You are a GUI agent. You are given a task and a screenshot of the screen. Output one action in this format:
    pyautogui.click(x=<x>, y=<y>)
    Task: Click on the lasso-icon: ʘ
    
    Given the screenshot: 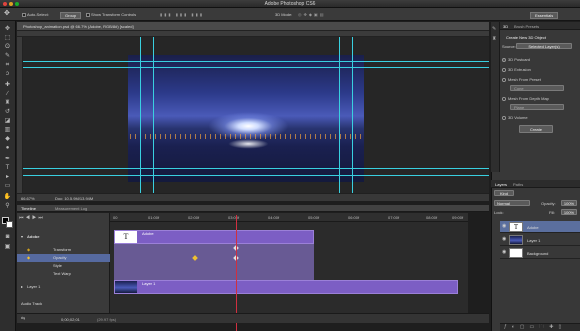 What is the action you would take?
    pyautogui.click(x=7, y=47)
    